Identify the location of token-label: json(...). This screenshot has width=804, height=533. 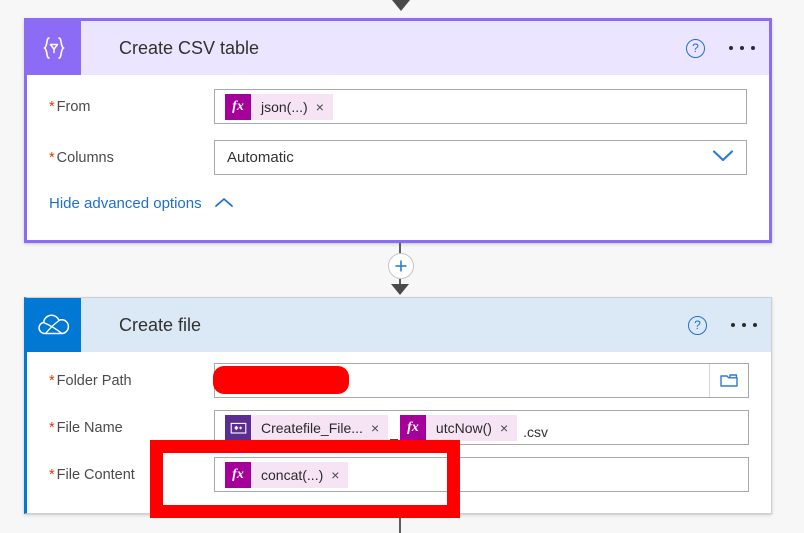
(284, 106).